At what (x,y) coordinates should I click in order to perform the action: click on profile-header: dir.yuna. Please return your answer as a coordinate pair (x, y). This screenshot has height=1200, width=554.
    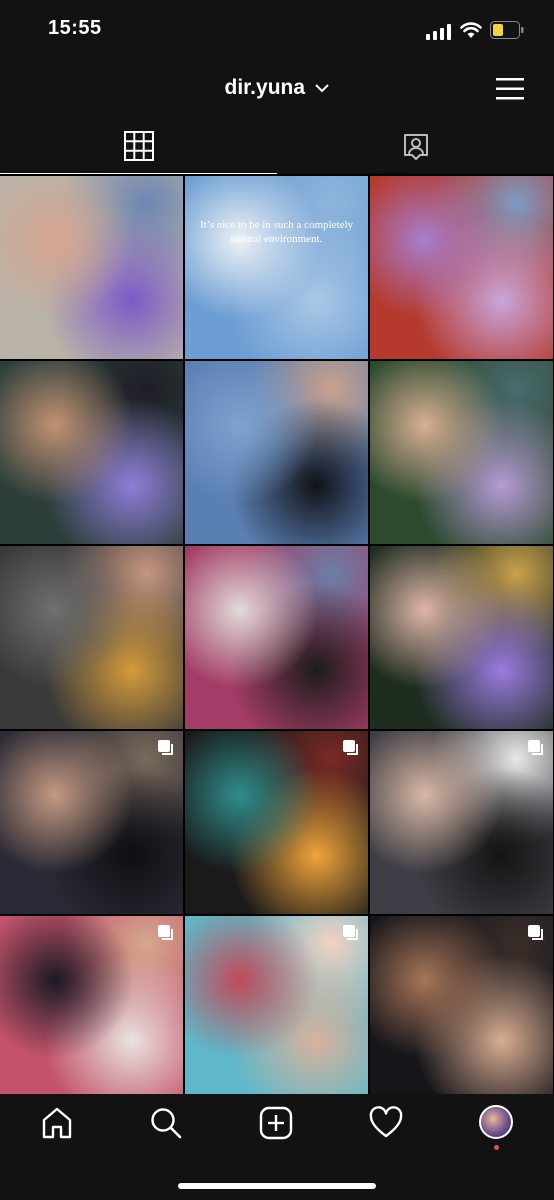
    Looking at the image, I should click on (277, 90).